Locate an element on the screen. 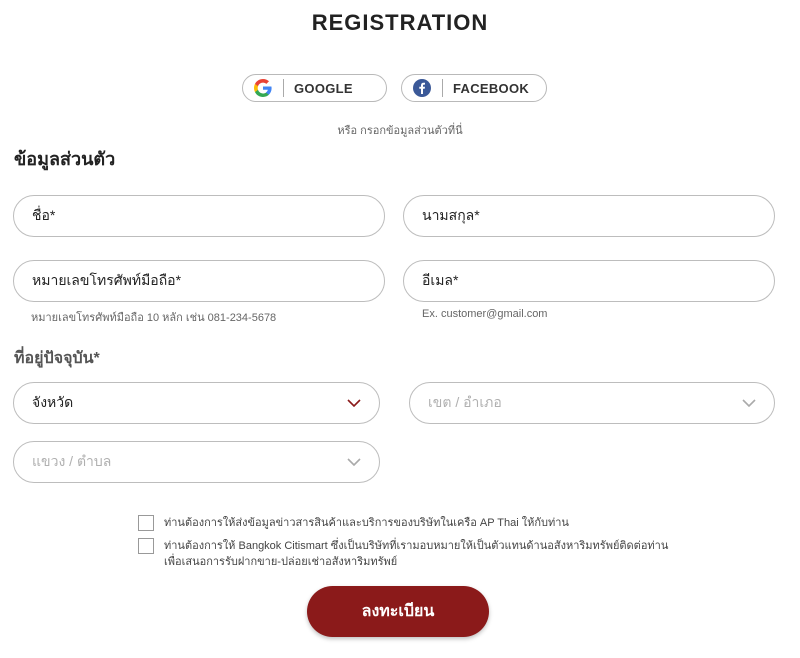  email-placeholder: อีเมล* is located at coordinates (440, 280).